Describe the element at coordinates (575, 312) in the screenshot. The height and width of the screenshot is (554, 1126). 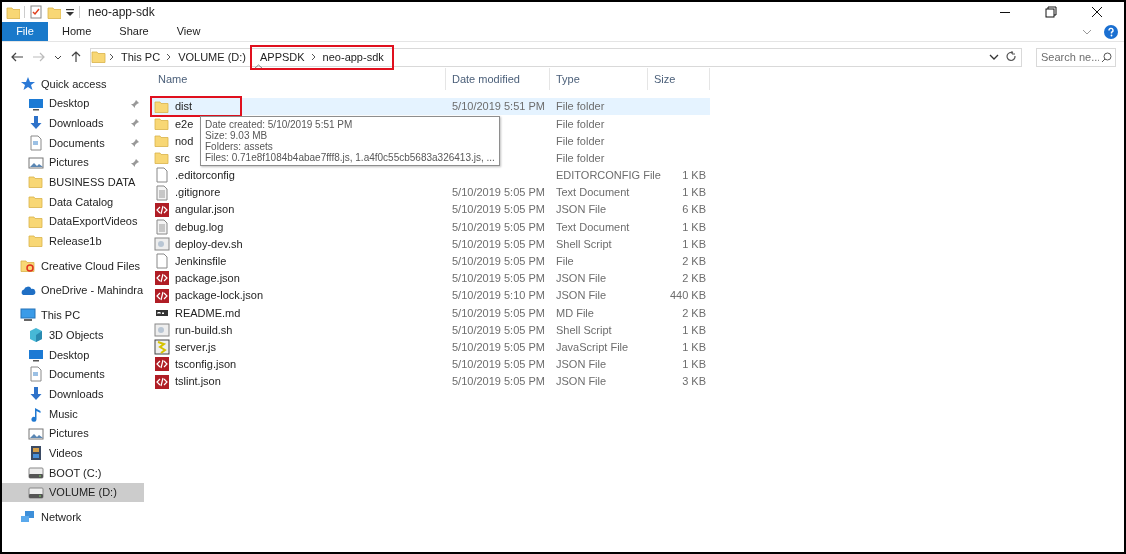
I see `file-type: MD File` at that location.